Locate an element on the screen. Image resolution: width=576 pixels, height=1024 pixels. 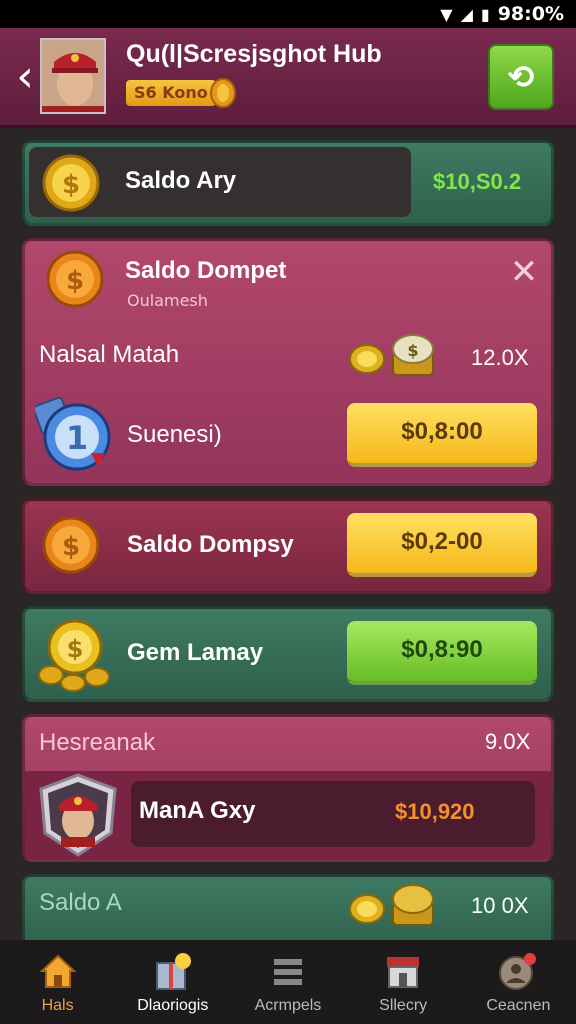
shop-icon is located at coordinates (403, 972).